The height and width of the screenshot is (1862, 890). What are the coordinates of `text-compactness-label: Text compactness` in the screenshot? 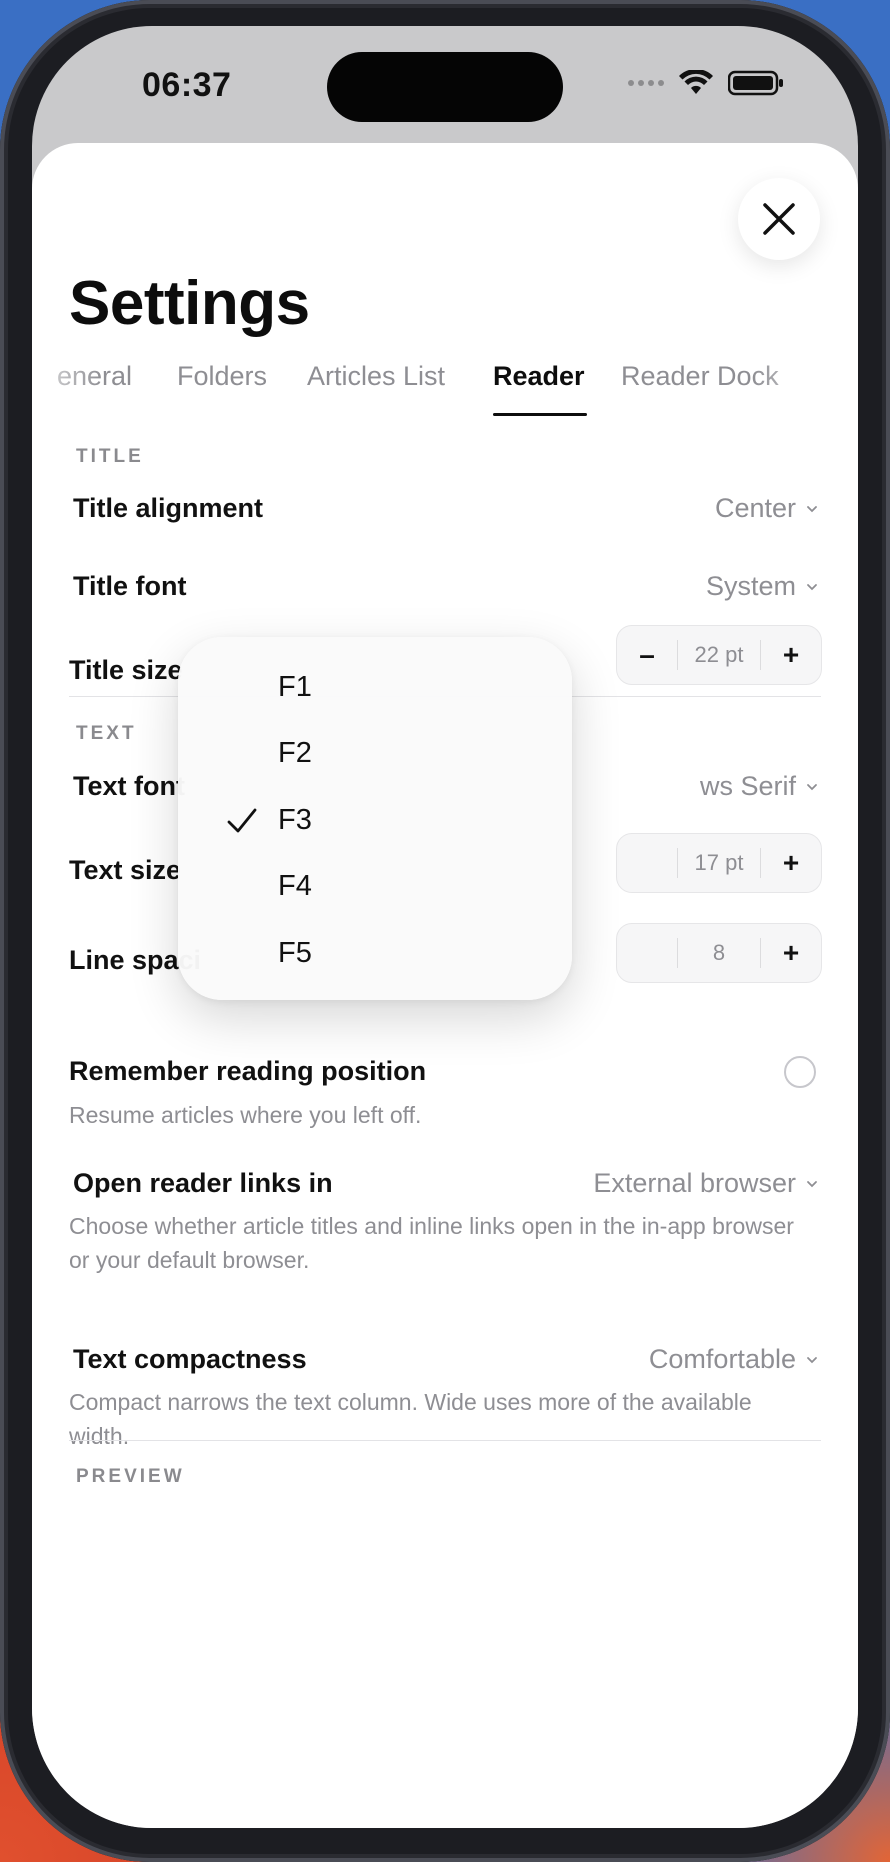 It's located at (190, 1359).